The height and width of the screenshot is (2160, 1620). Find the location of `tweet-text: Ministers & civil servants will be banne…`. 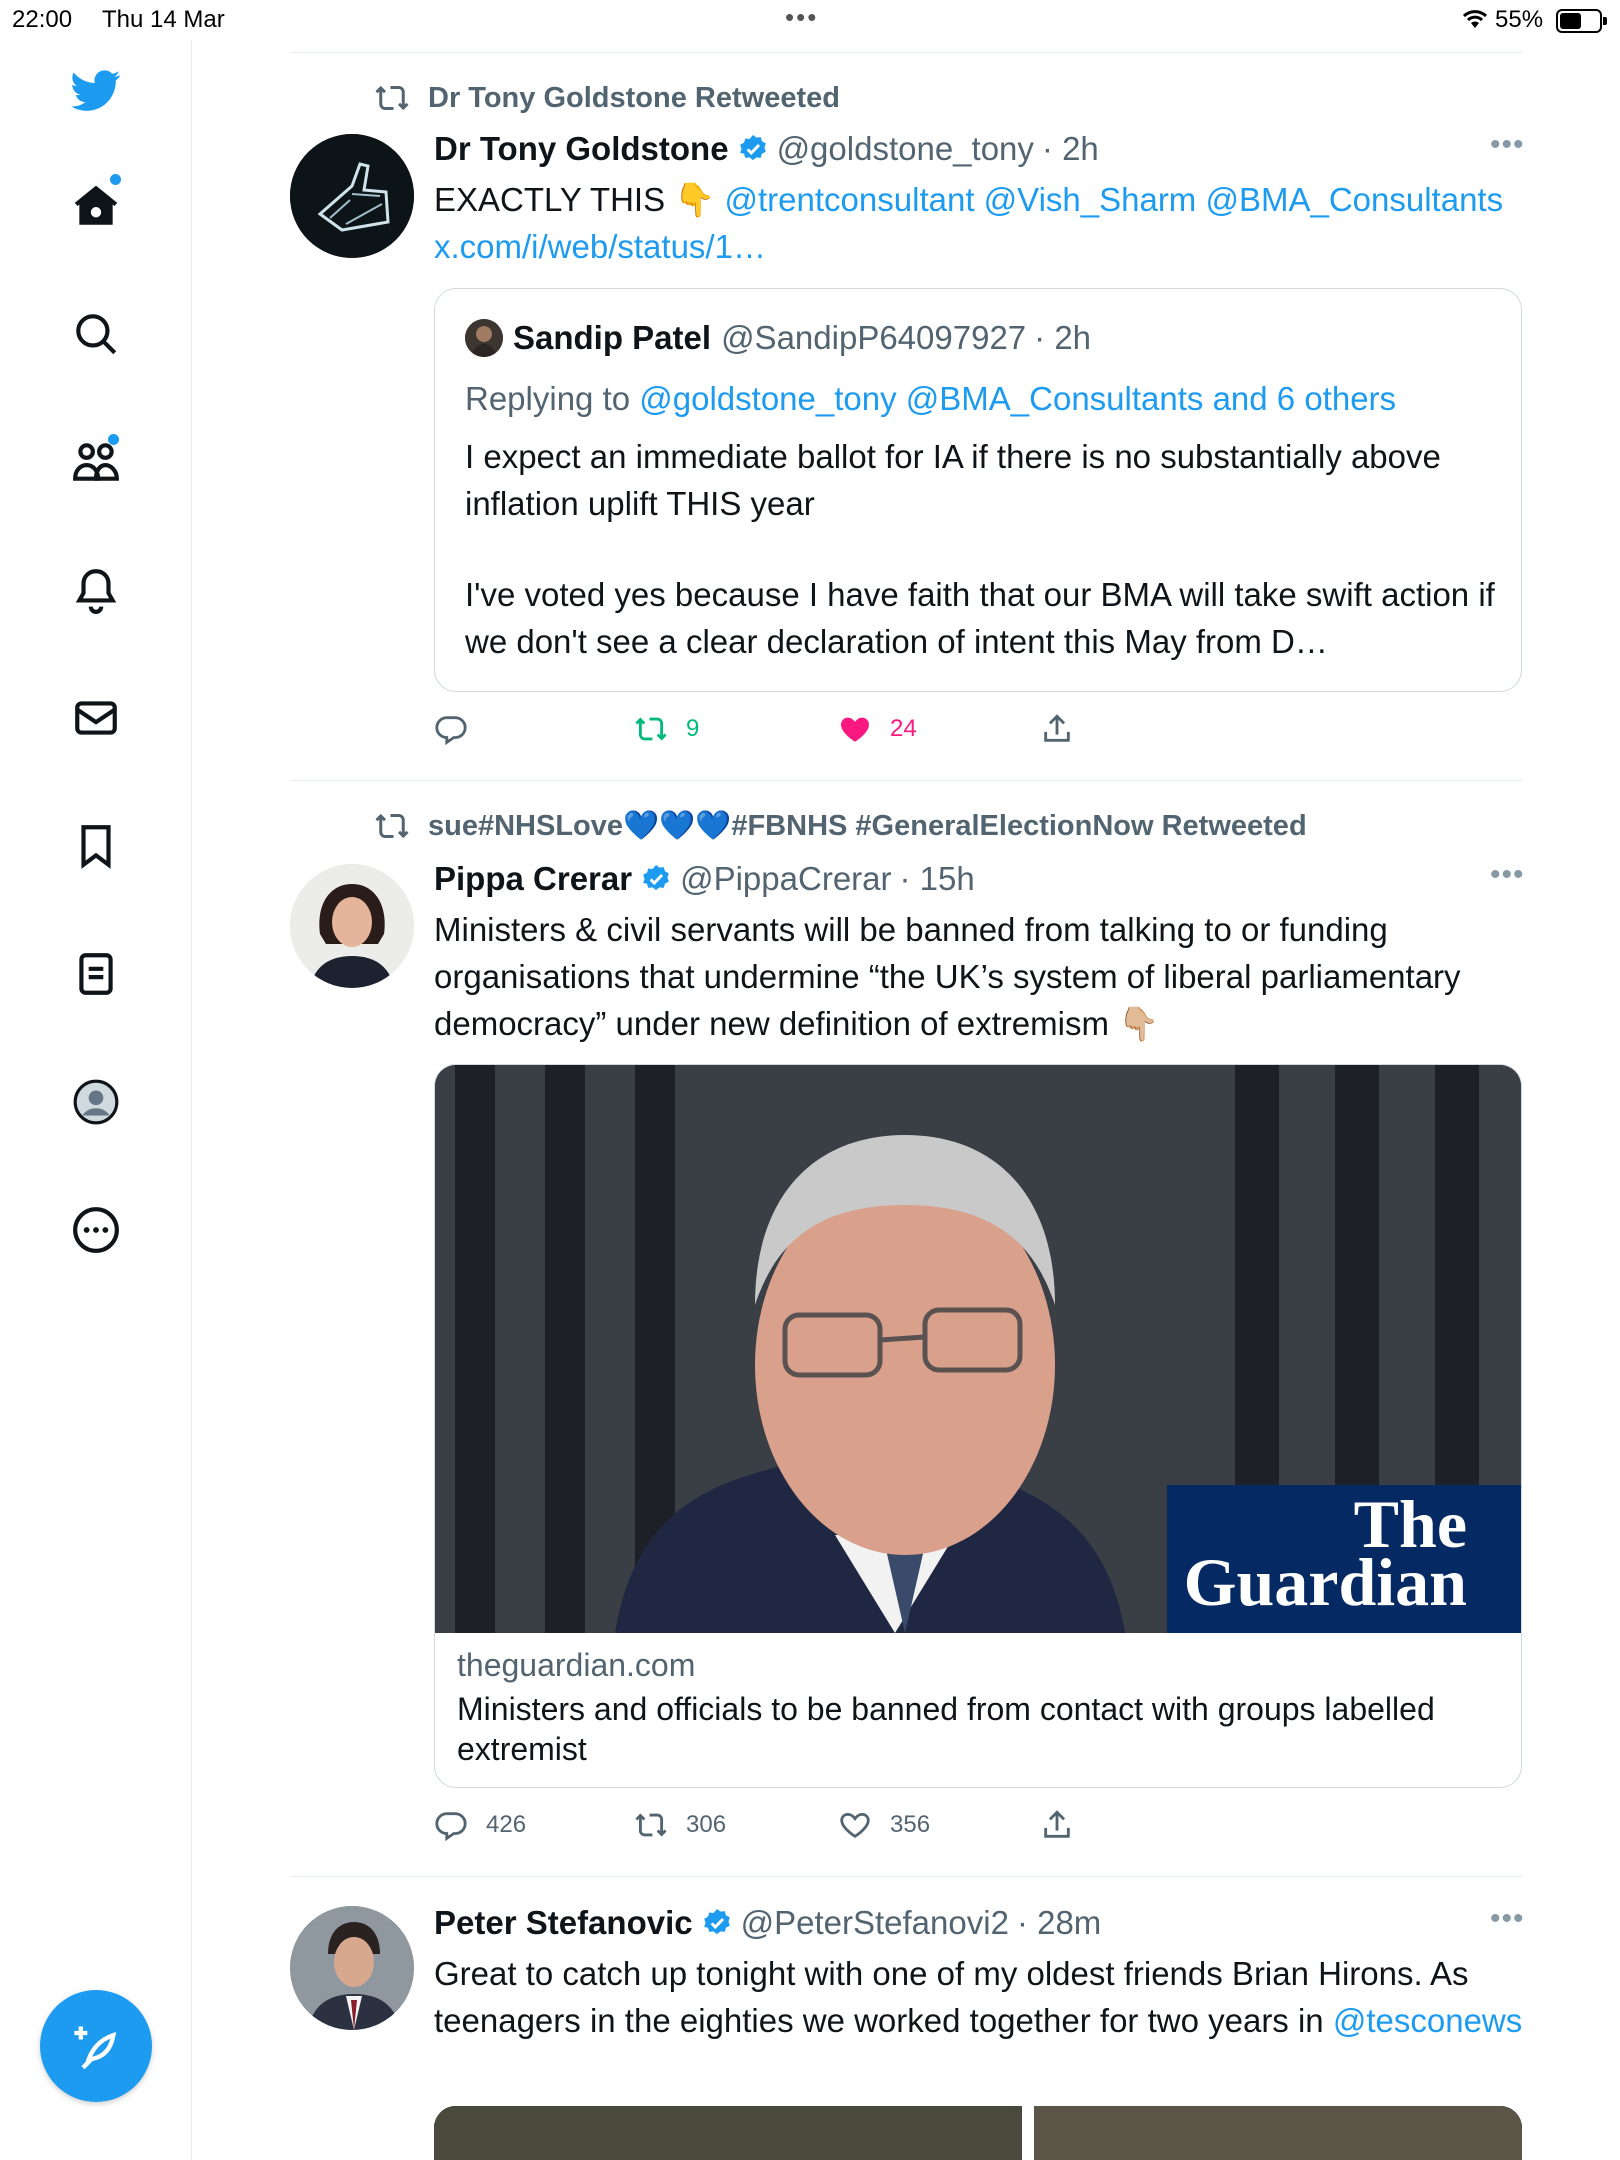

tweet-text: Ministers & civil servants will be banne… is located at coordinates (947, 976).